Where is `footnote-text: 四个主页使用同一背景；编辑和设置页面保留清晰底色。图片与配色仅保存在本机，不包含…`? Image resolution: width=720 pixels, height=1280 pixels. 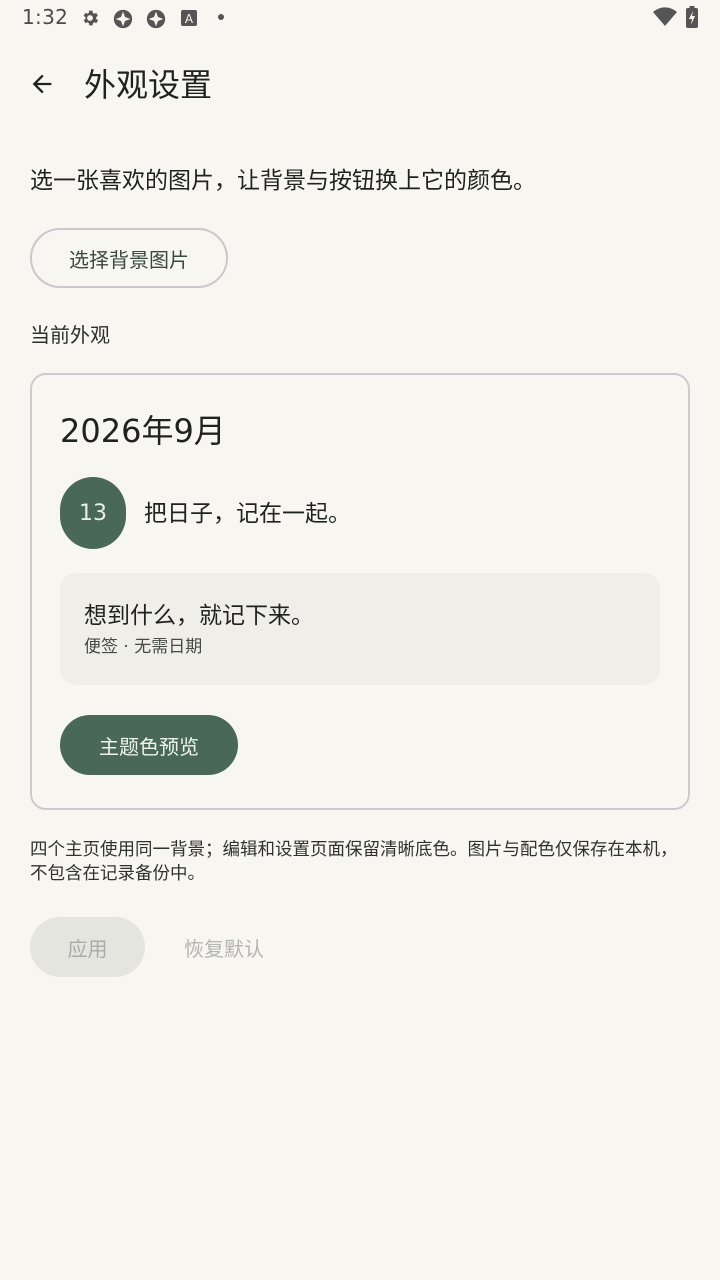 footnote-text: 四个主页使用同一背景；编辑和设置页面保留清晰底色。图片与配色仅保存在本机，不包含… is located at coordinates (354, 862).